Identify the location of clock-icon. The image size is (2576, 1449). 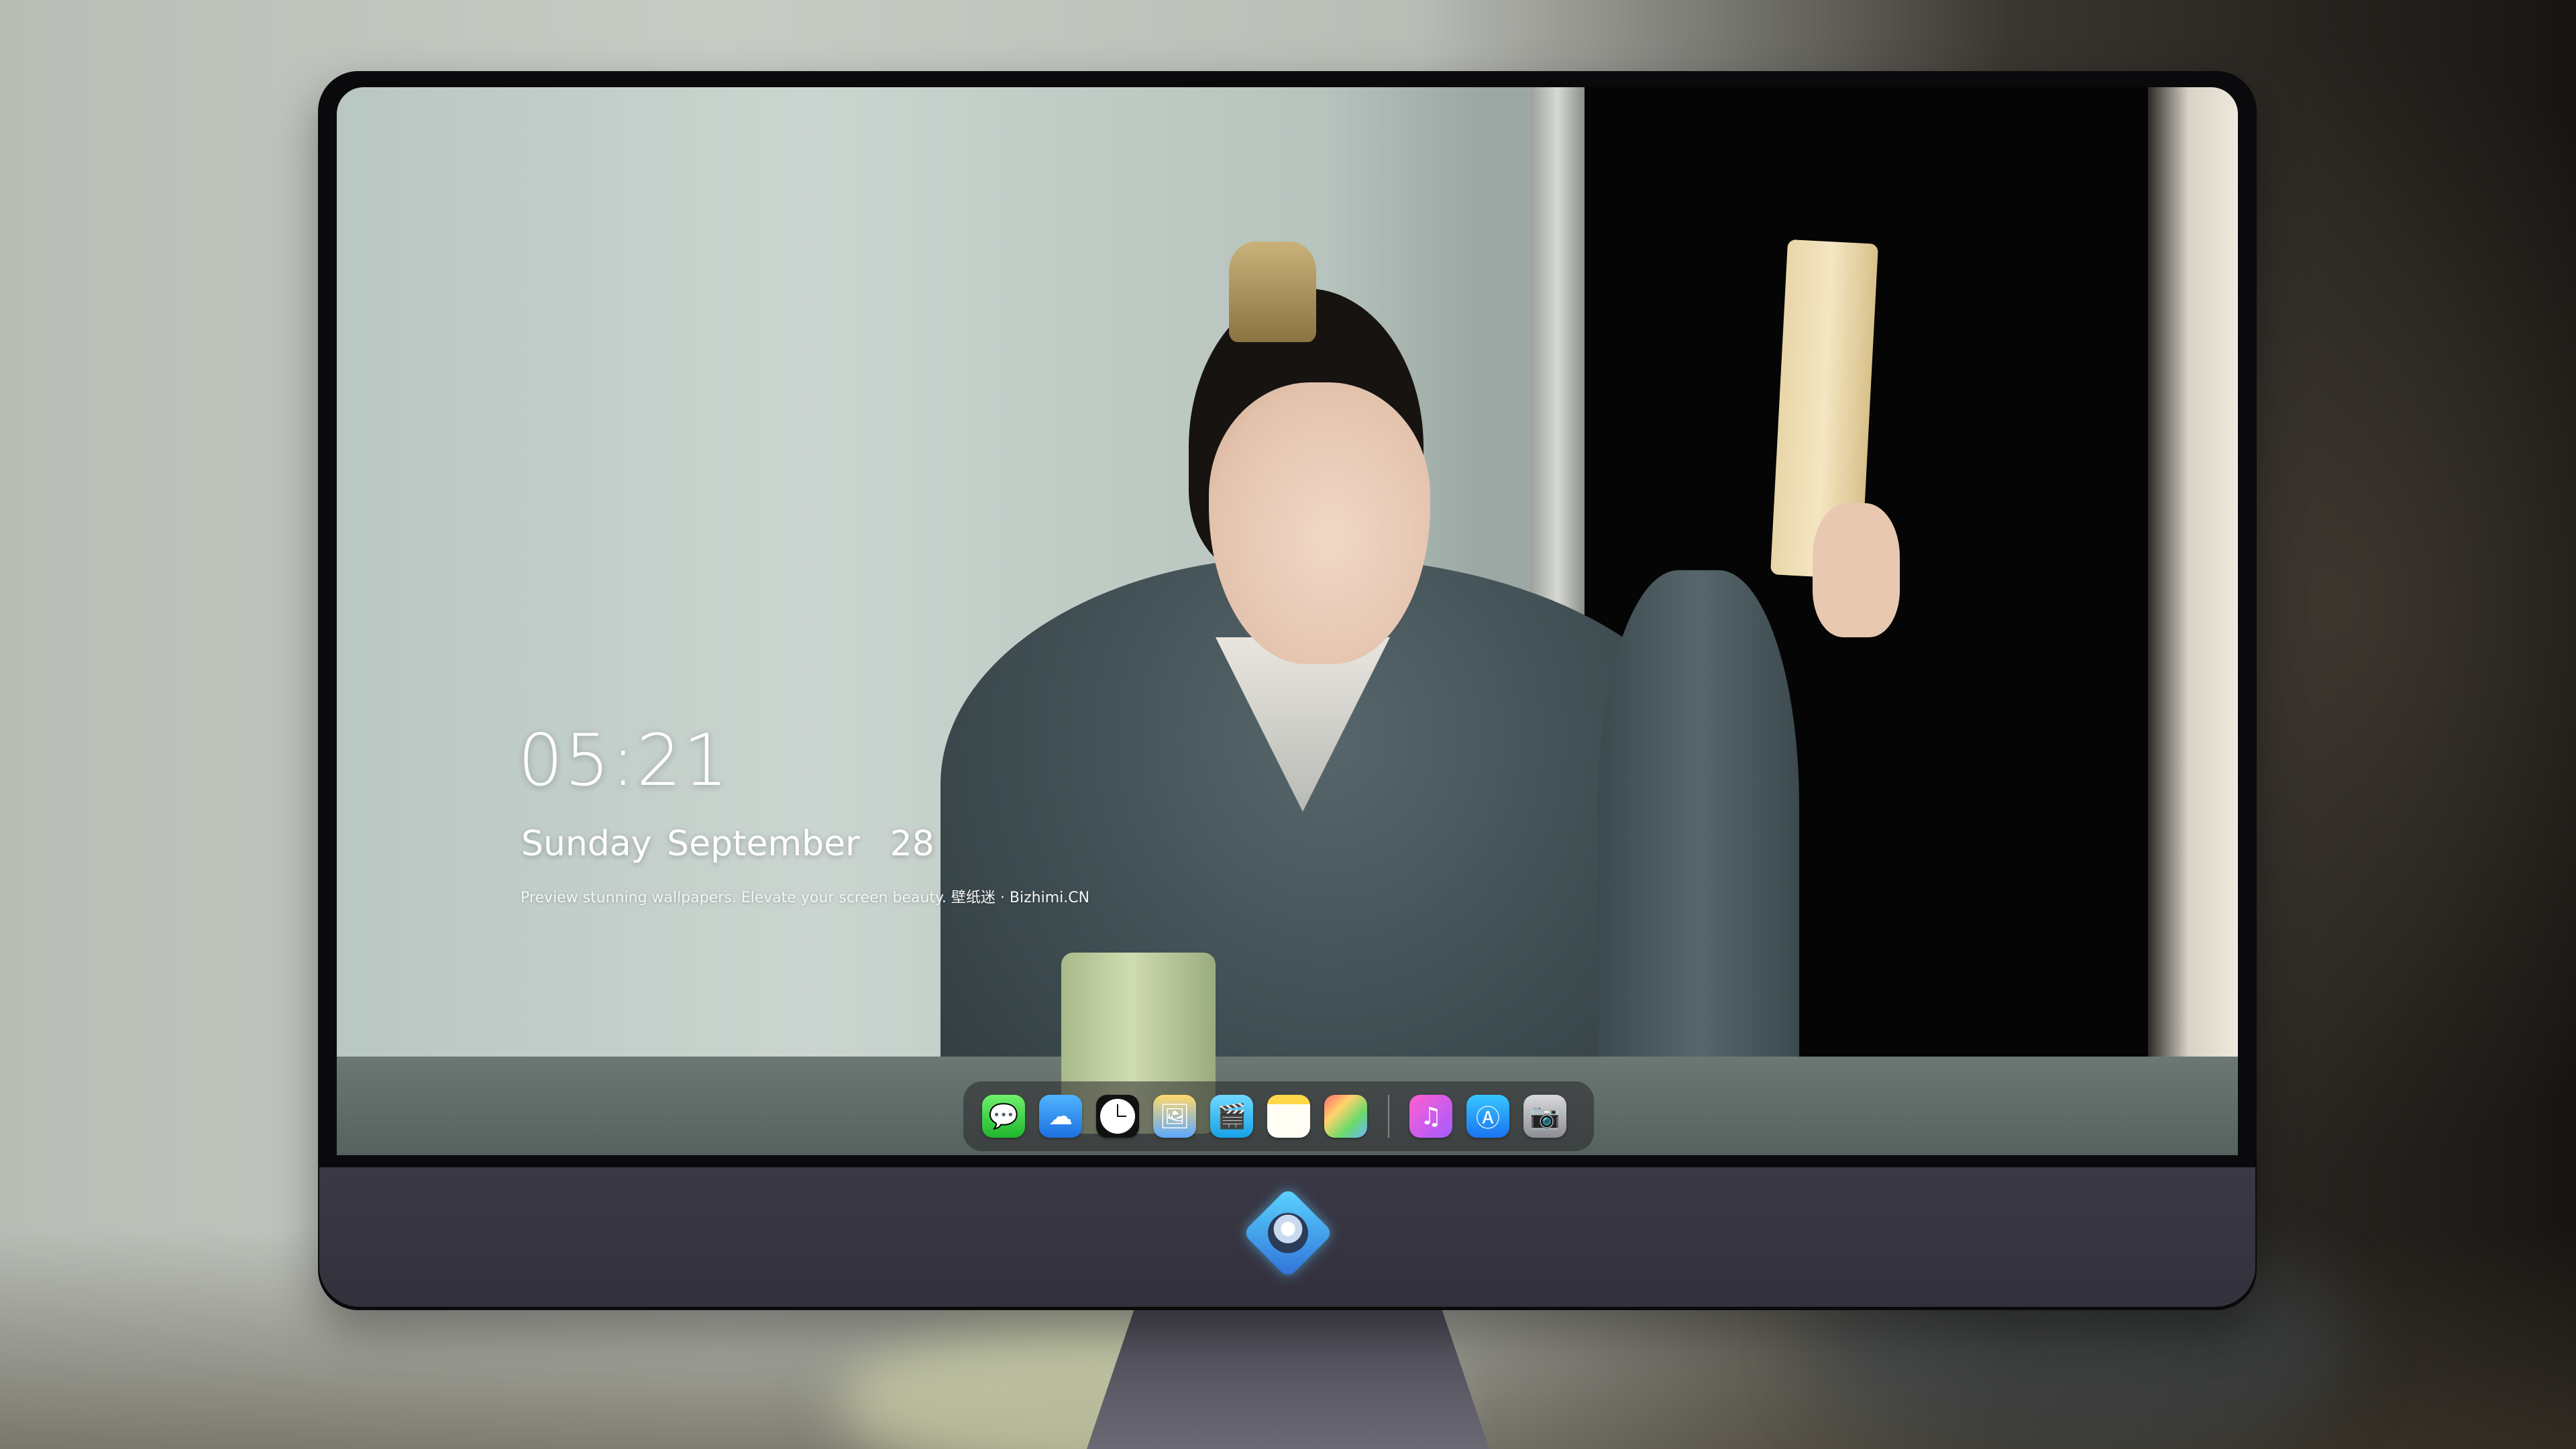
(1117, 1116).